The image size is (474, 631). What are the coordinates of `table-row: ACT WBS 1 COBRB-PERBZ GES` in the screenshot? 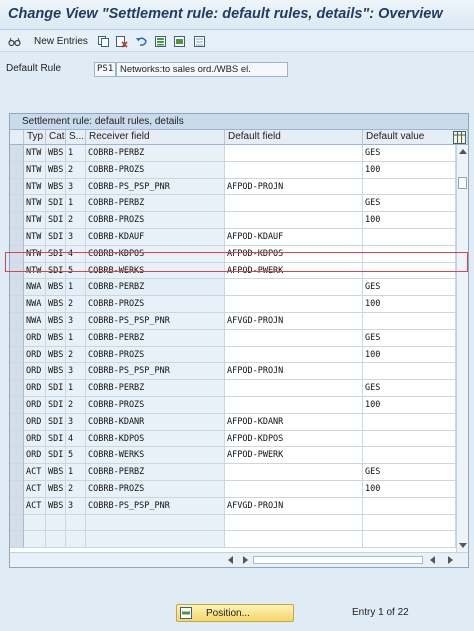 It's located at (233, 472).